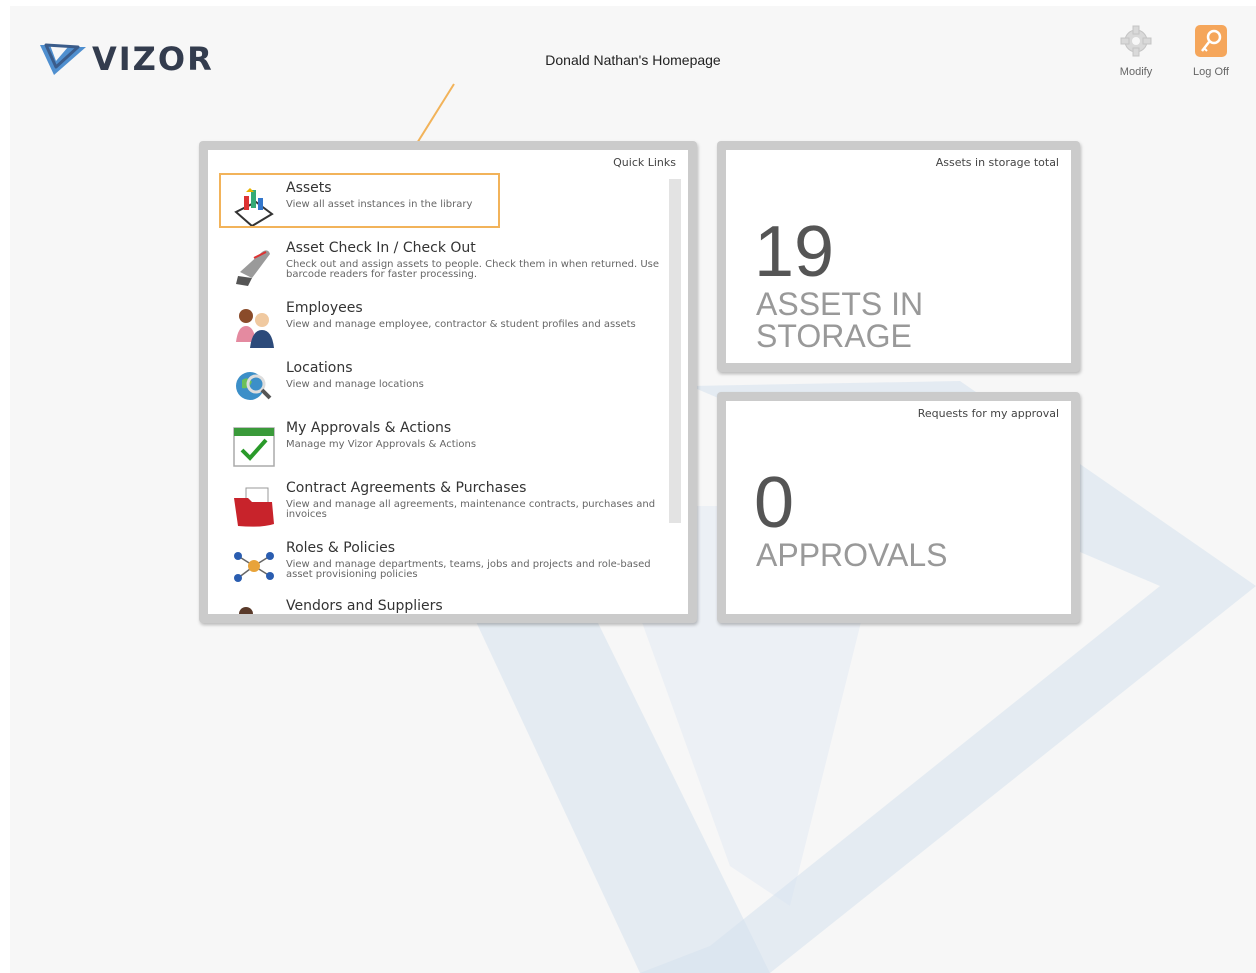 The width and height of the screenshot is (1256, 973). I want to click on approvals-widget: Requests for my approval 0 APPROVALS, so click(898, 507).